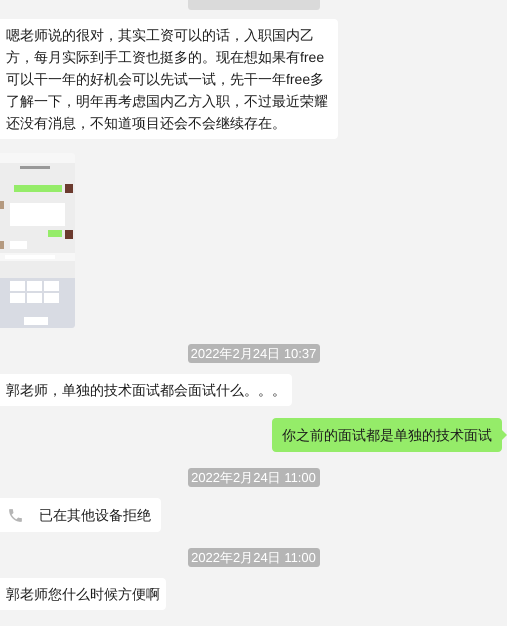 This screenshot has width=507, height=626. What do you see at coordinates (169, 79) in the screenshot?
I see `received-message: 嗯老师说的很对，其实工资可以的话，入职国内乙方，每月实际到手工资也挺多的。现在想如果有free可以干一年的好机会可以先试一试，先干一年free多了解一下，明年再考虑国内乙方入职，不过最近荣耀还没有消息，不知道项目还会不会继续存在。` at bounding box center [169, 79].